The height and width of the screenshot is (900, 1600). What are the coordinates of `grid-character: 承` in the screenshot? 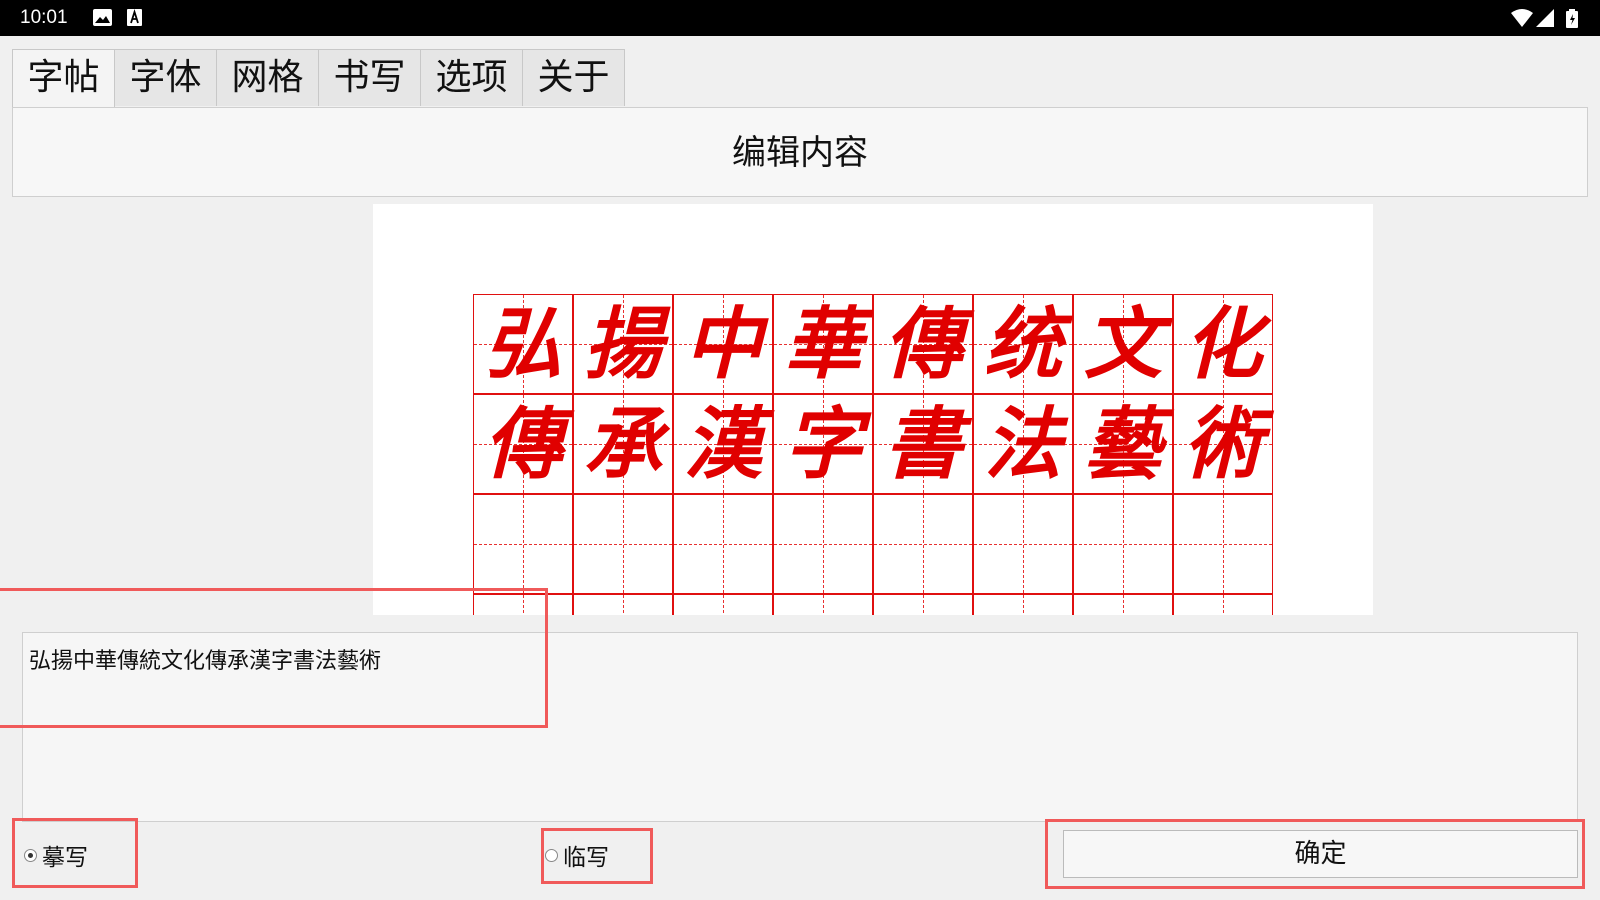 It's located at (622, 444).